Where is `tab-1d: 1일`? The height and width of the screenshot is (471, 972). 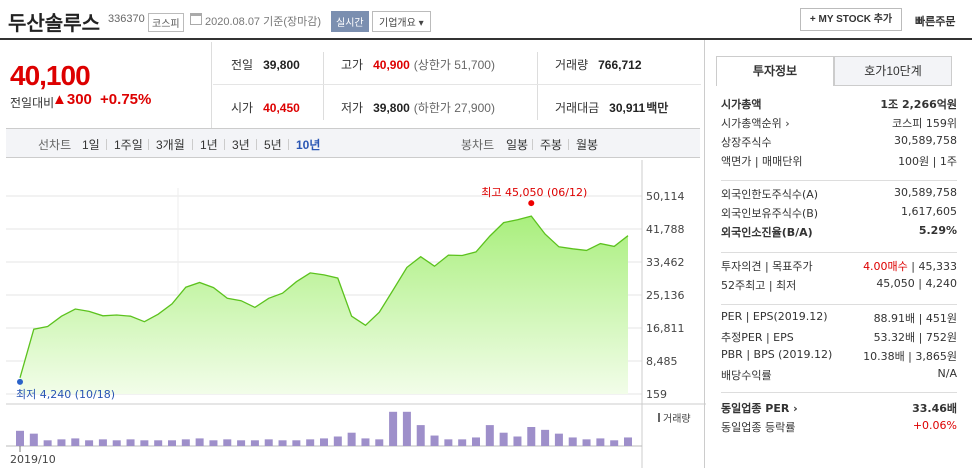 tab-1d: 1일 is located at coordinates (91, 144).